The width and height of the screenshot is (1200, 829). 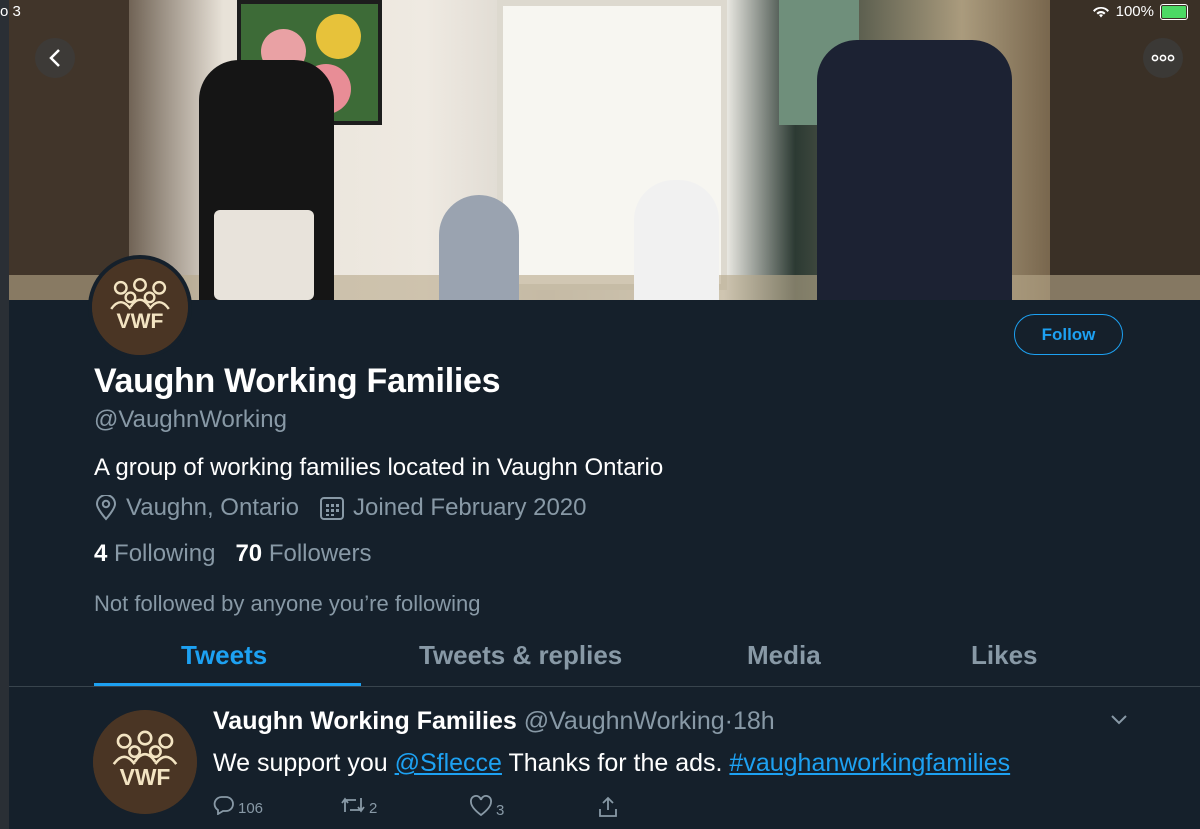 I want to click on chevron-left-icon, so click(x=54, y=58).